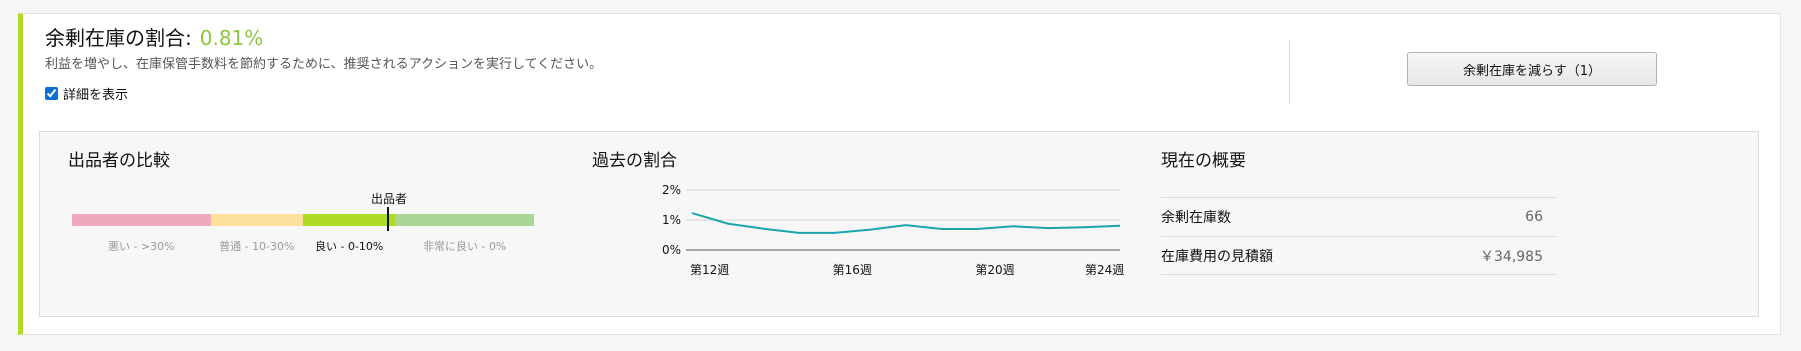  What do you see at coordinates (671, 190) in the screenshot?
I see `y-tick-label: 2%` at bounding box center [671, 190].